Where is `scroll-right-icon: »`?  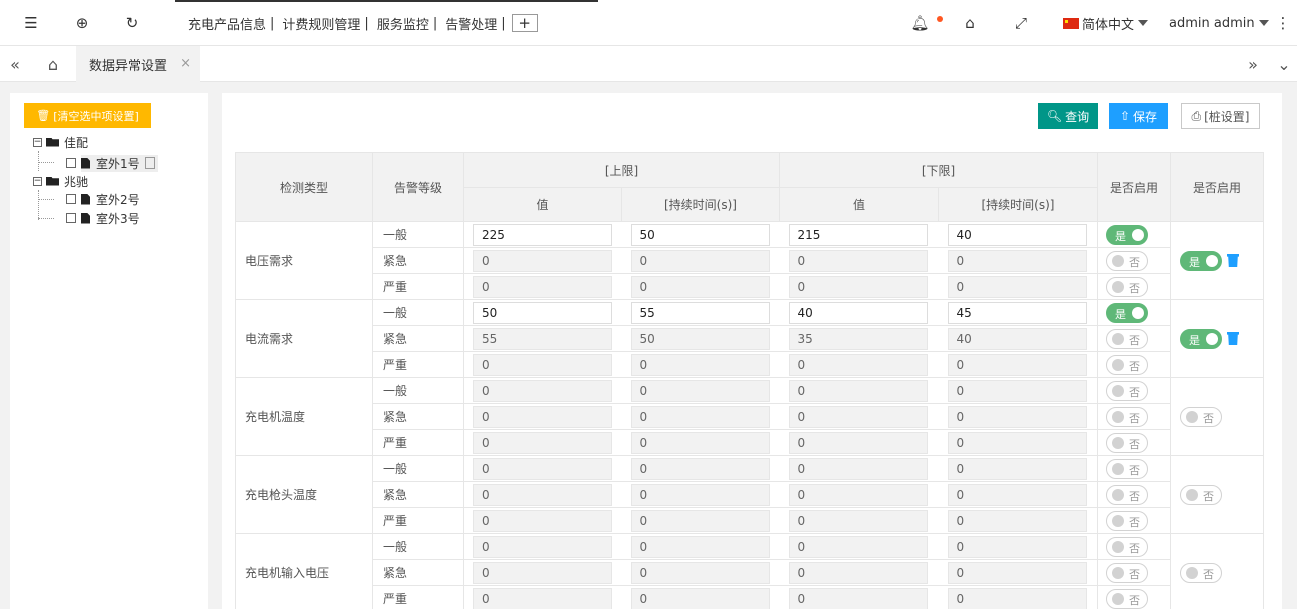
scroll-right-icon: » is located at coordinates (1253, 64).